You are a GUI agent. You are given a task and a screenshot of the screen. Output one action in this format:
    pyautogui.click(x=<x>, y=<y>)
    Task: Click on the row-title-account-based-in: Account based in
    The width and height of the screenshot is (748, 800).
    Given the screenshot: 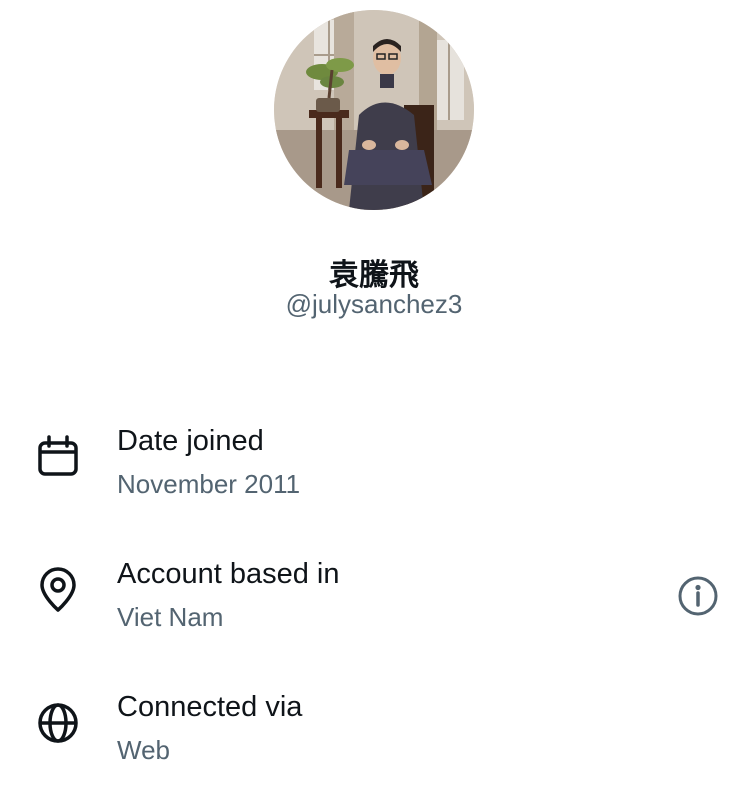 What is the action you would take?
    pyautogui.click(x=228, y=574)
    